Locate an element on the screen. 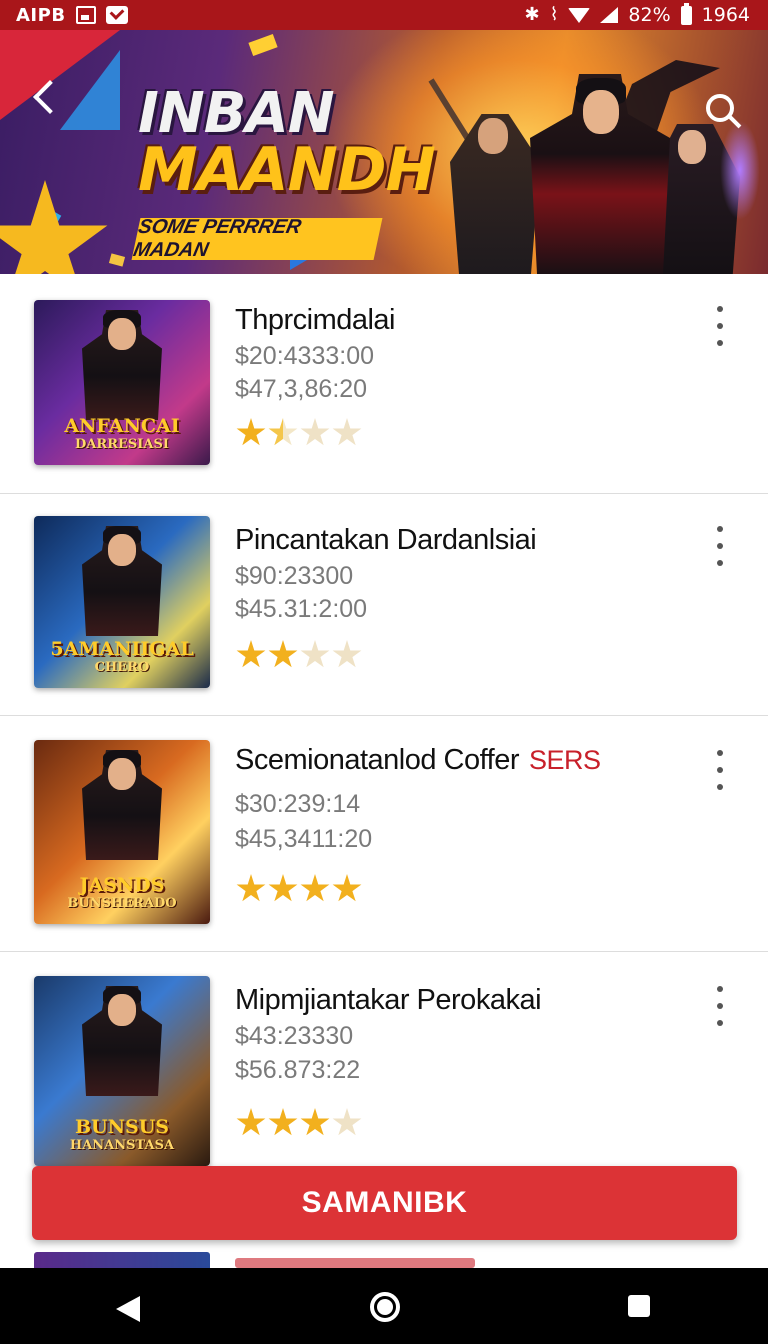 The height and width of the screenshot is (1344, 768). character-main-head is located at coordinates (601, 112).